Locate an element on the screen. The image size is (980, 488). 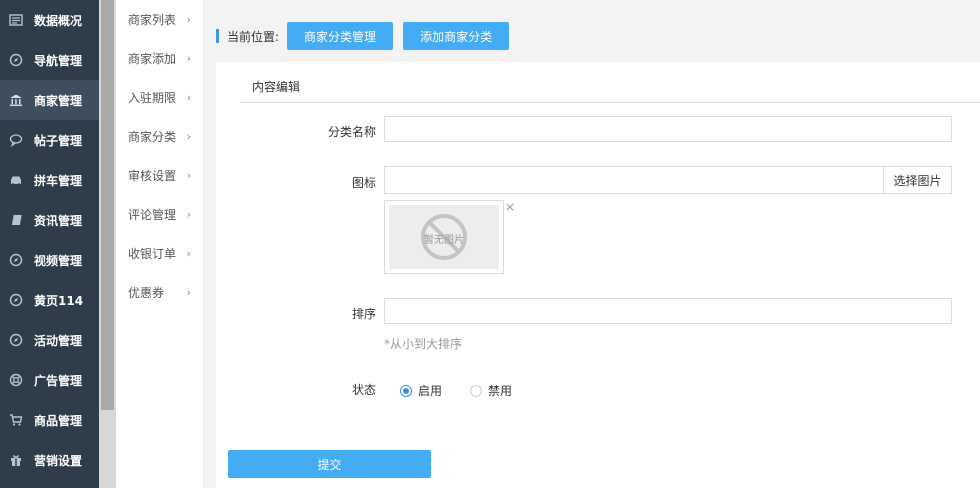
submenu-item-merchant-add: 商家添加 › is located at coordinates (159, 58).